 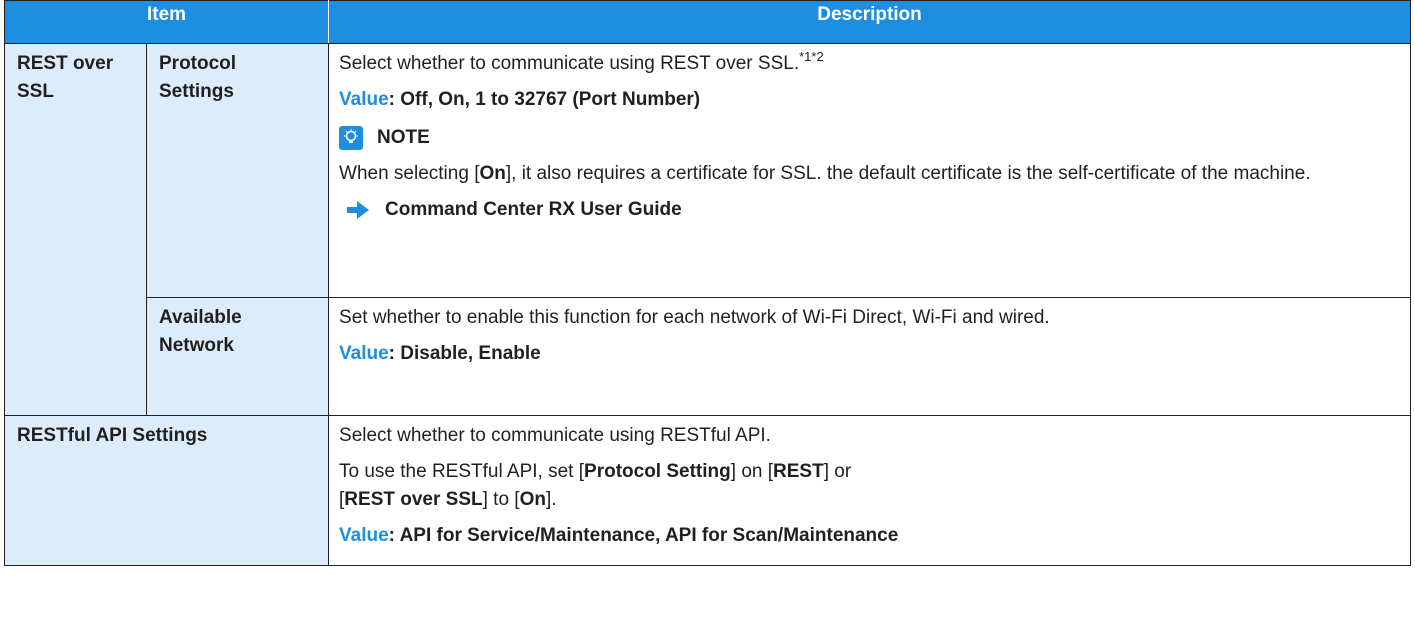 What do you see at coordinates (448, 499) in the screenshot?
I see `description-text: [REST over SSL] to [On].` at bounding box center [448, 499].